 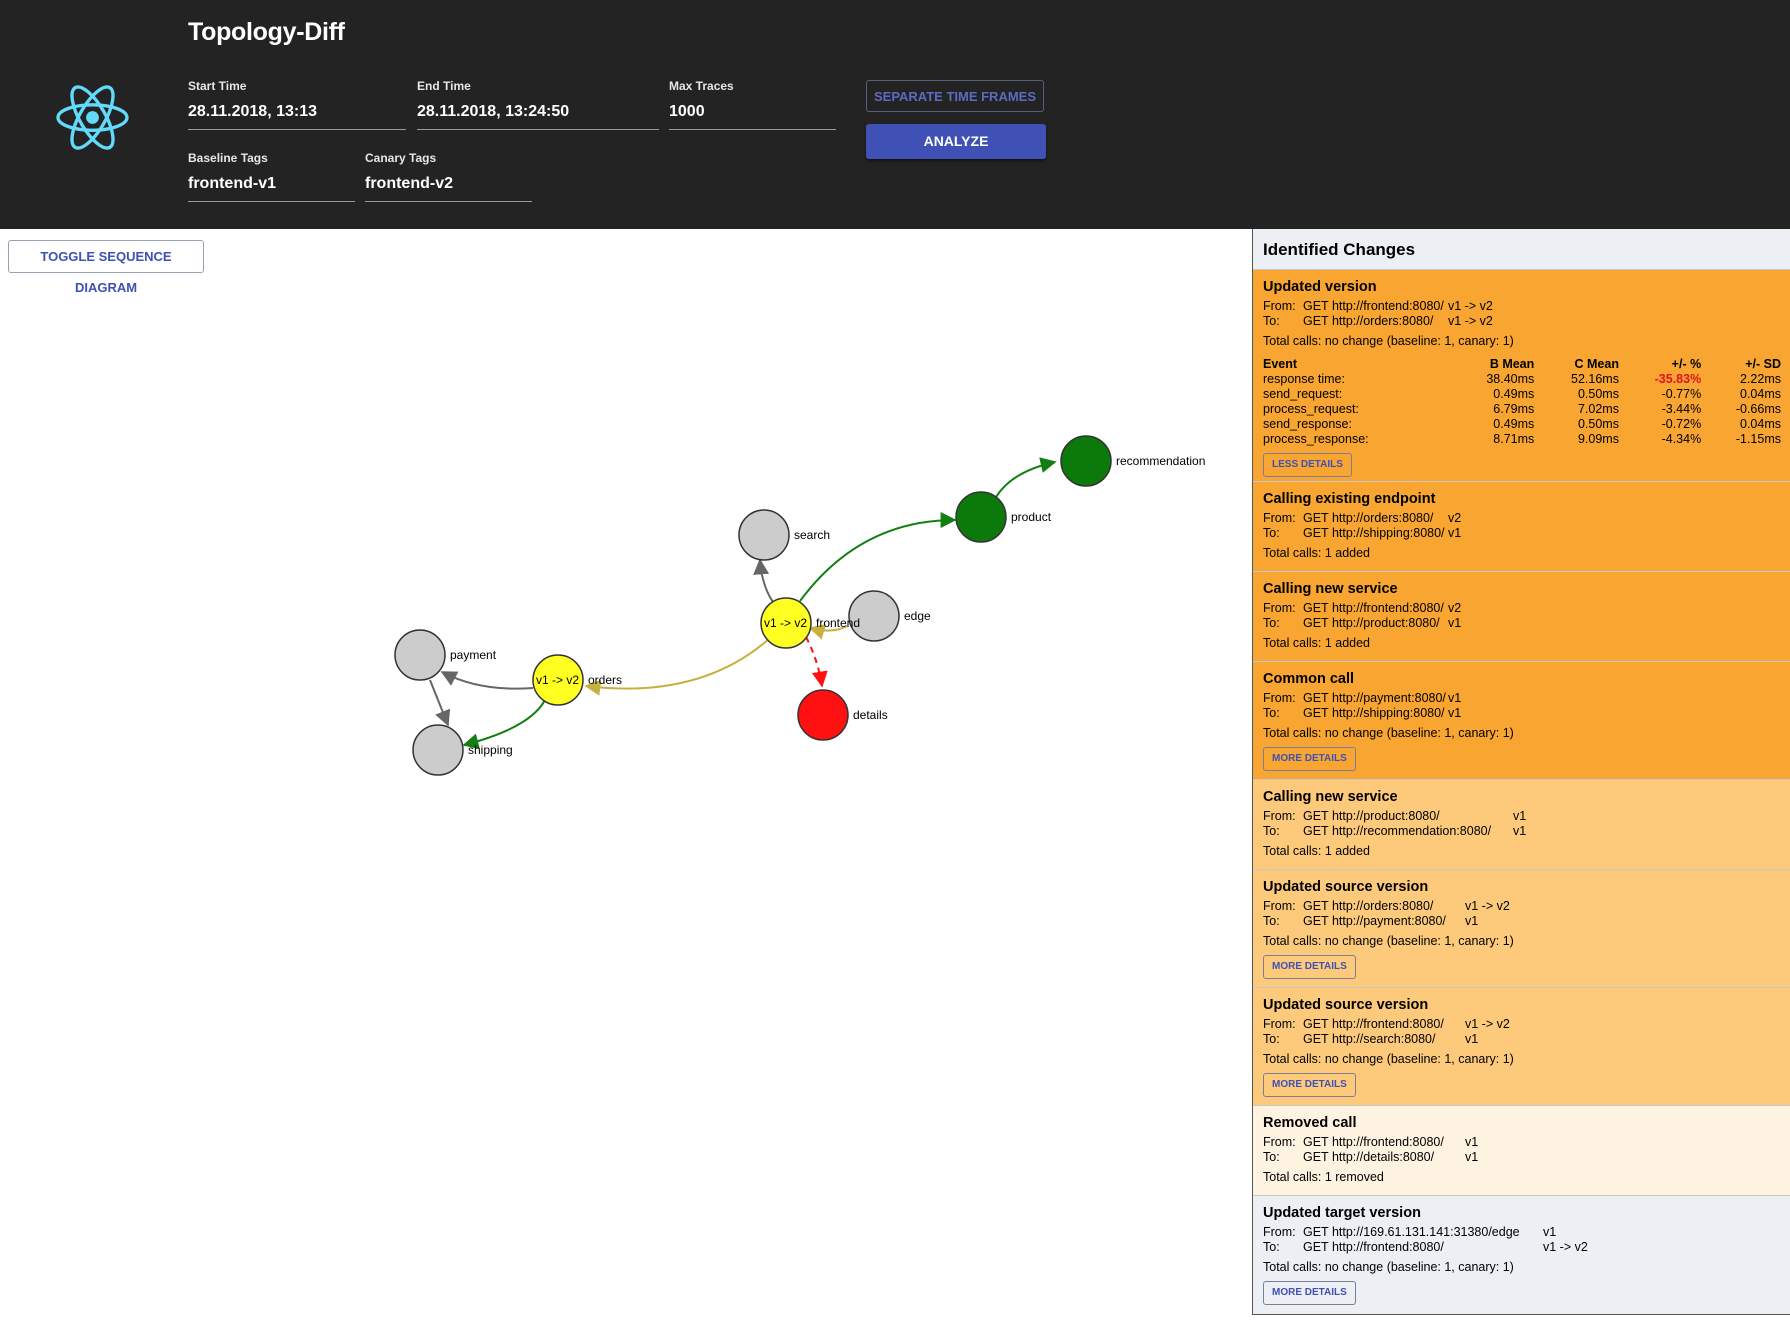 I want to click on change-to: To: GET http://search:8080/v1, so click(x=1371, y=1039).